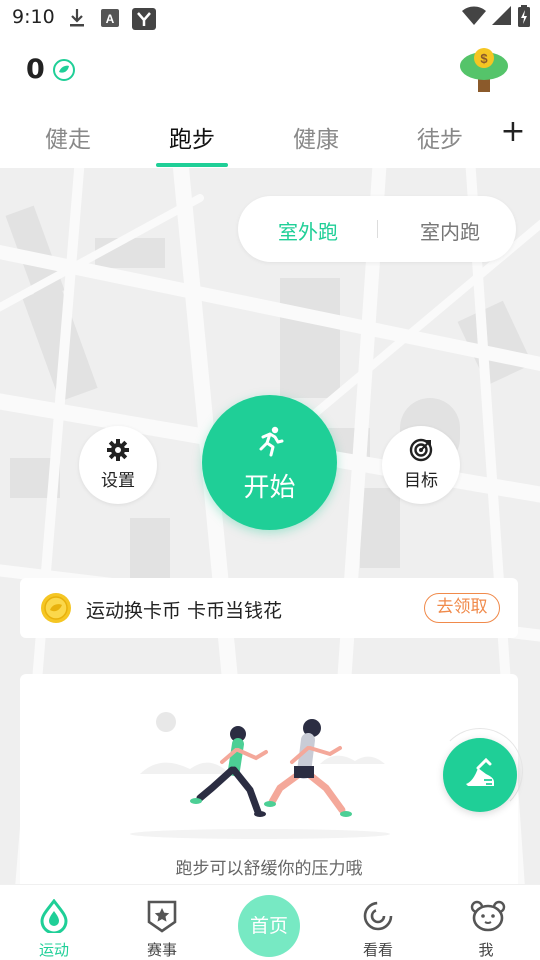  What do you see at coordinates (33, 17) in the screenshot?
I see `status-time: 9:10` at bounding box center [33, 17].